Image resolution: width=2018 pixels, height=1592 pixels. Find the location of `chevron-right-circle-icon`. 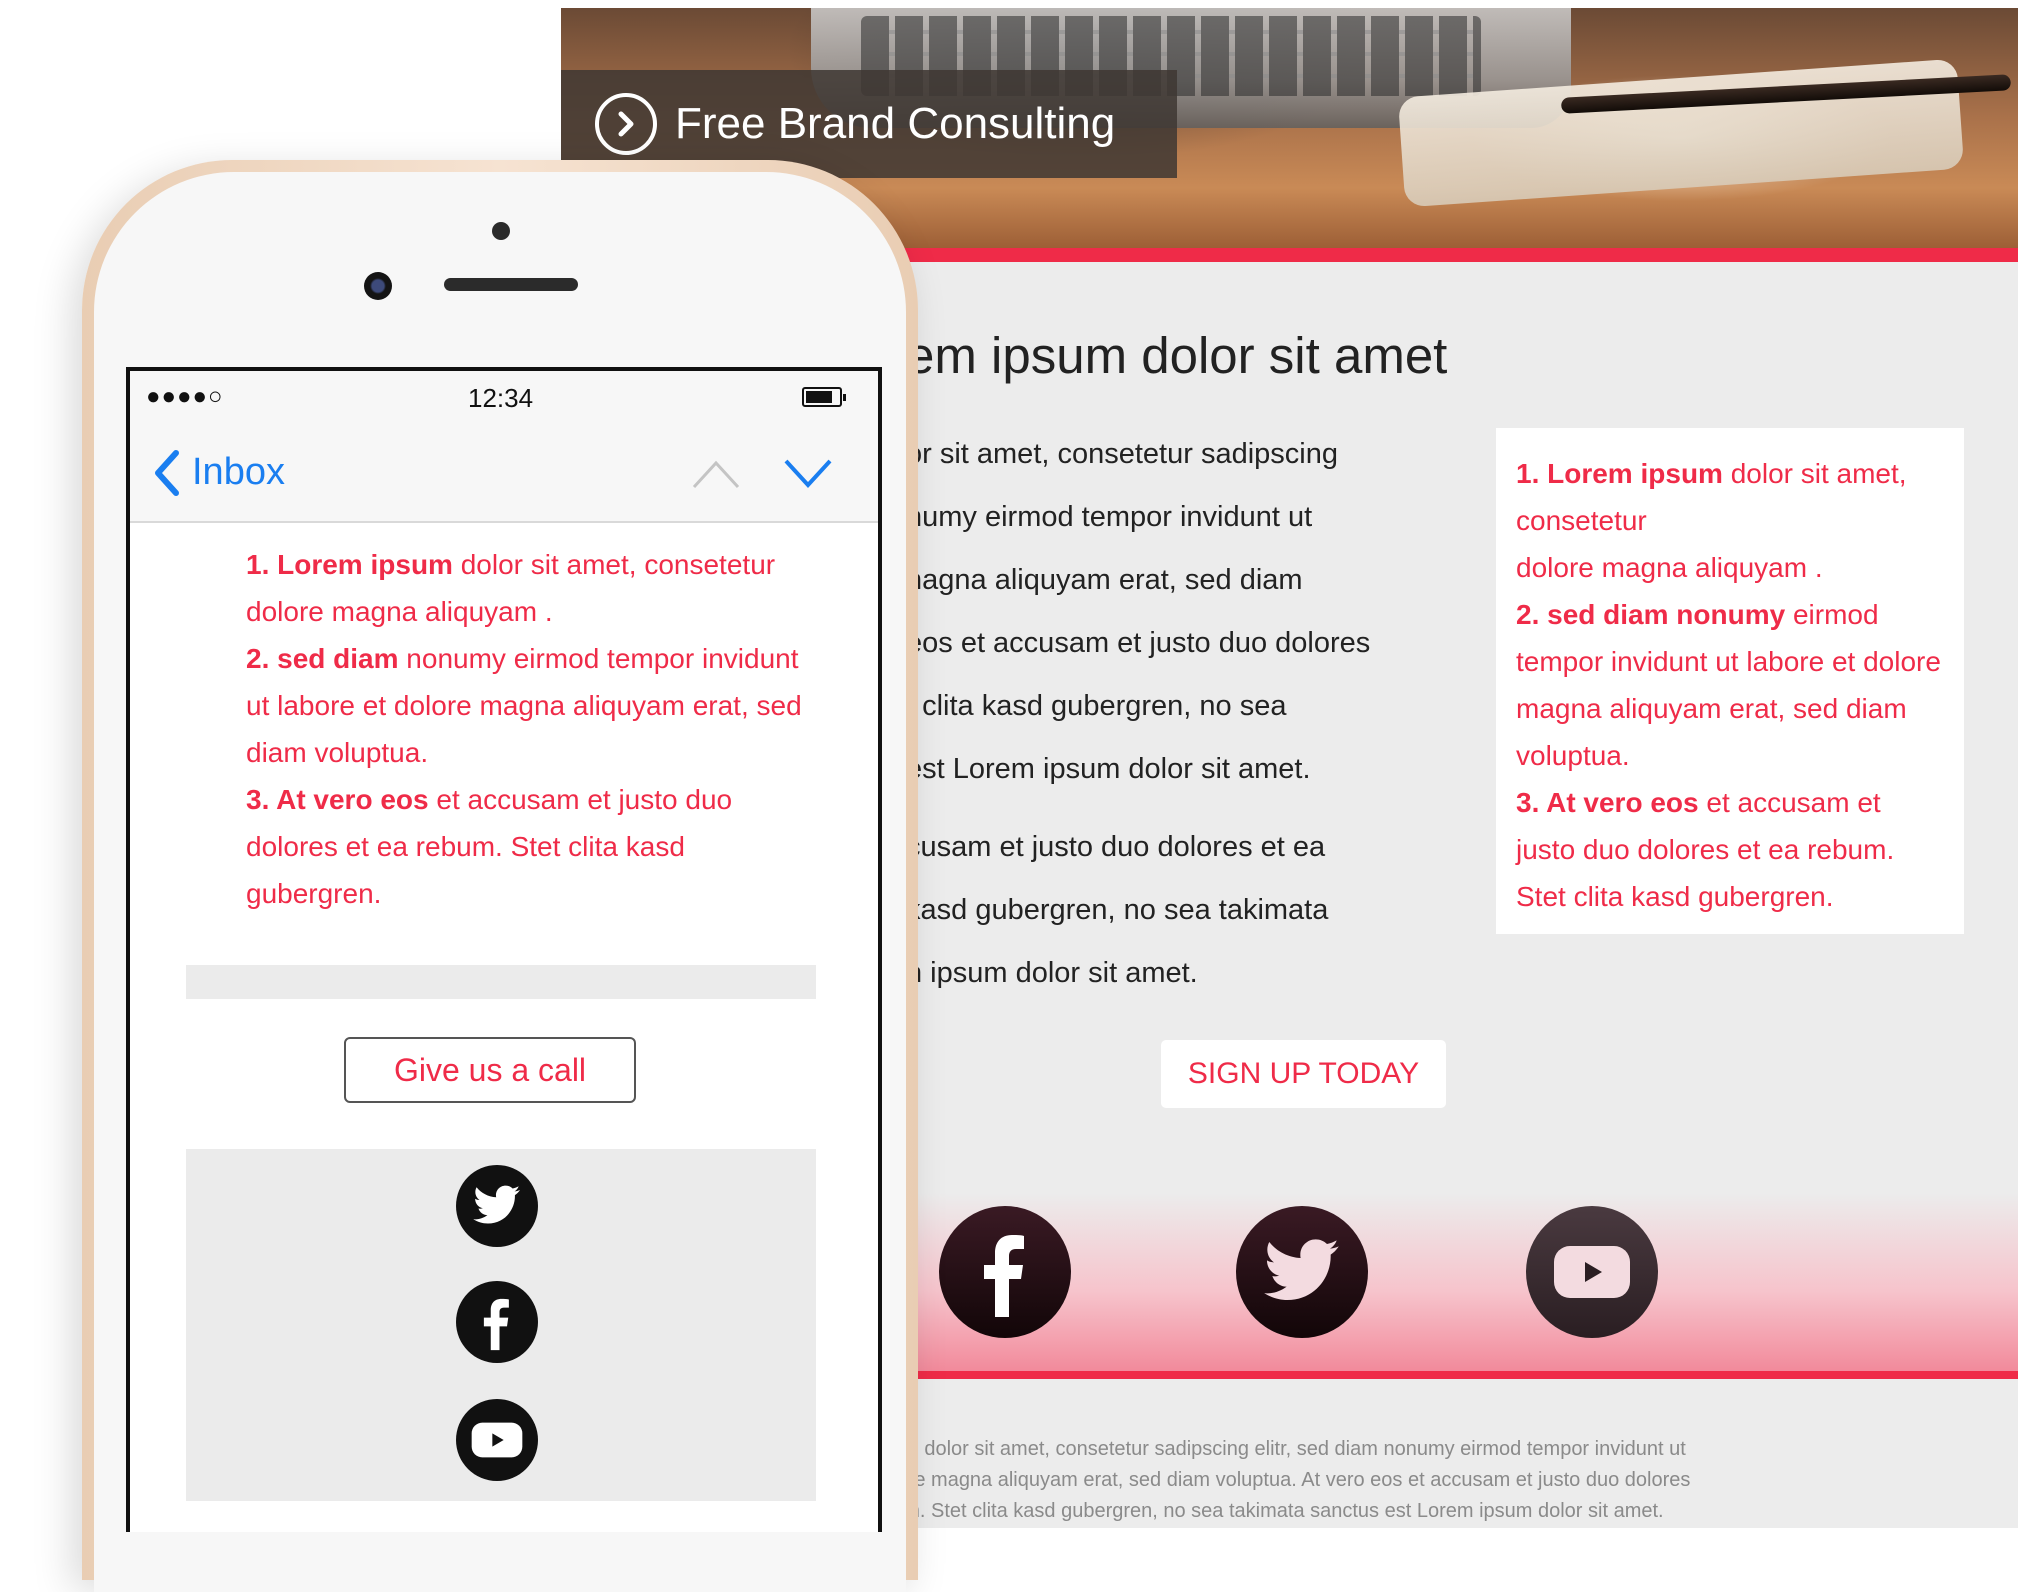

chevron-right-circle-icon is located at coordinates (626, 124).